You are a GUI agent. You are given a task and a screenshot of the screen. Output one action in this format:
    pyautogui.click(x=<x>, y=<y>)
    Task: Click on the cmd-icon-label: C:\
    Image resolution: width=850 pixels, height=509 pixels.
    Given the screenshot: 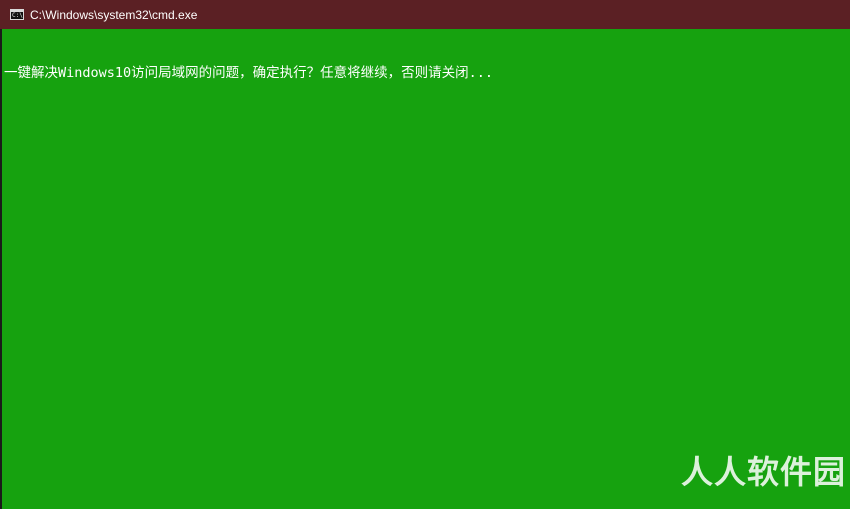 What is the action you would take?
    pyautogui.click(x=17, y=15)
    